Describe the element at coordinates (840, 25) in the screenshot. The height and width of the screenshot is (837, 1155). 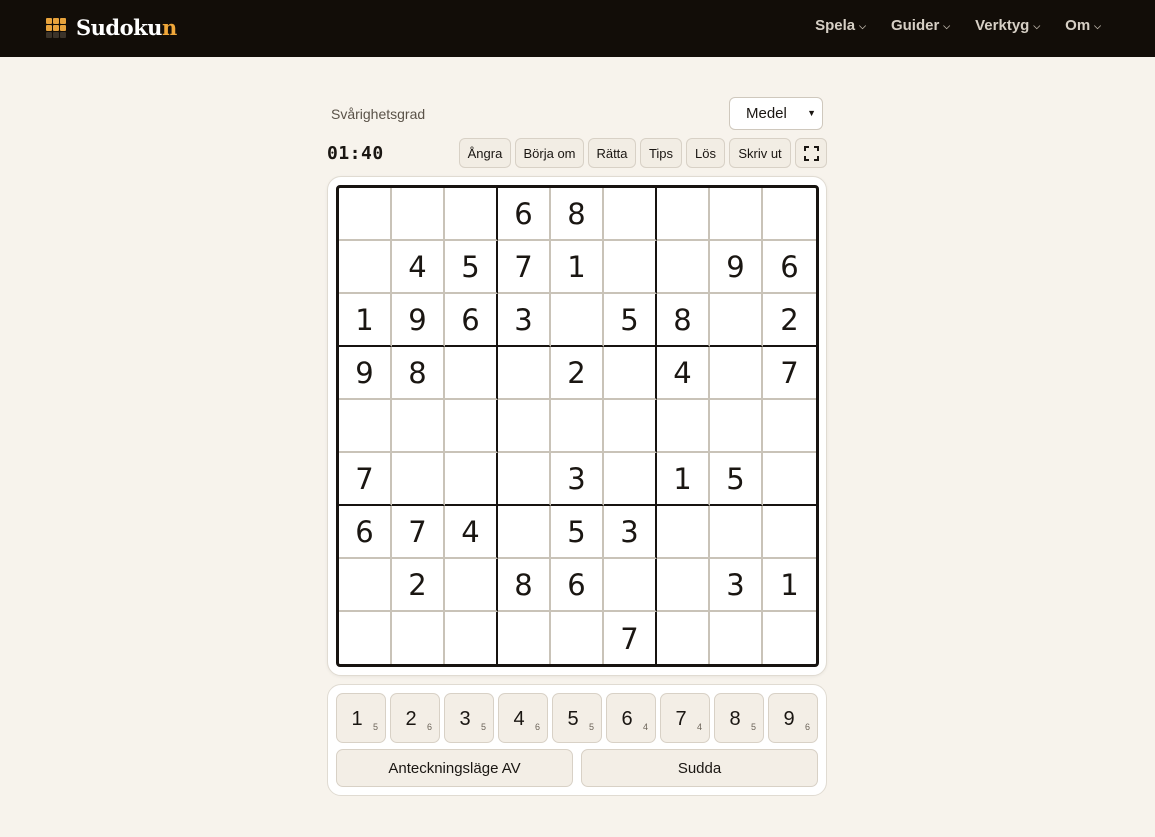
I see `nav-item-spela: Spela ⌵` at that location.